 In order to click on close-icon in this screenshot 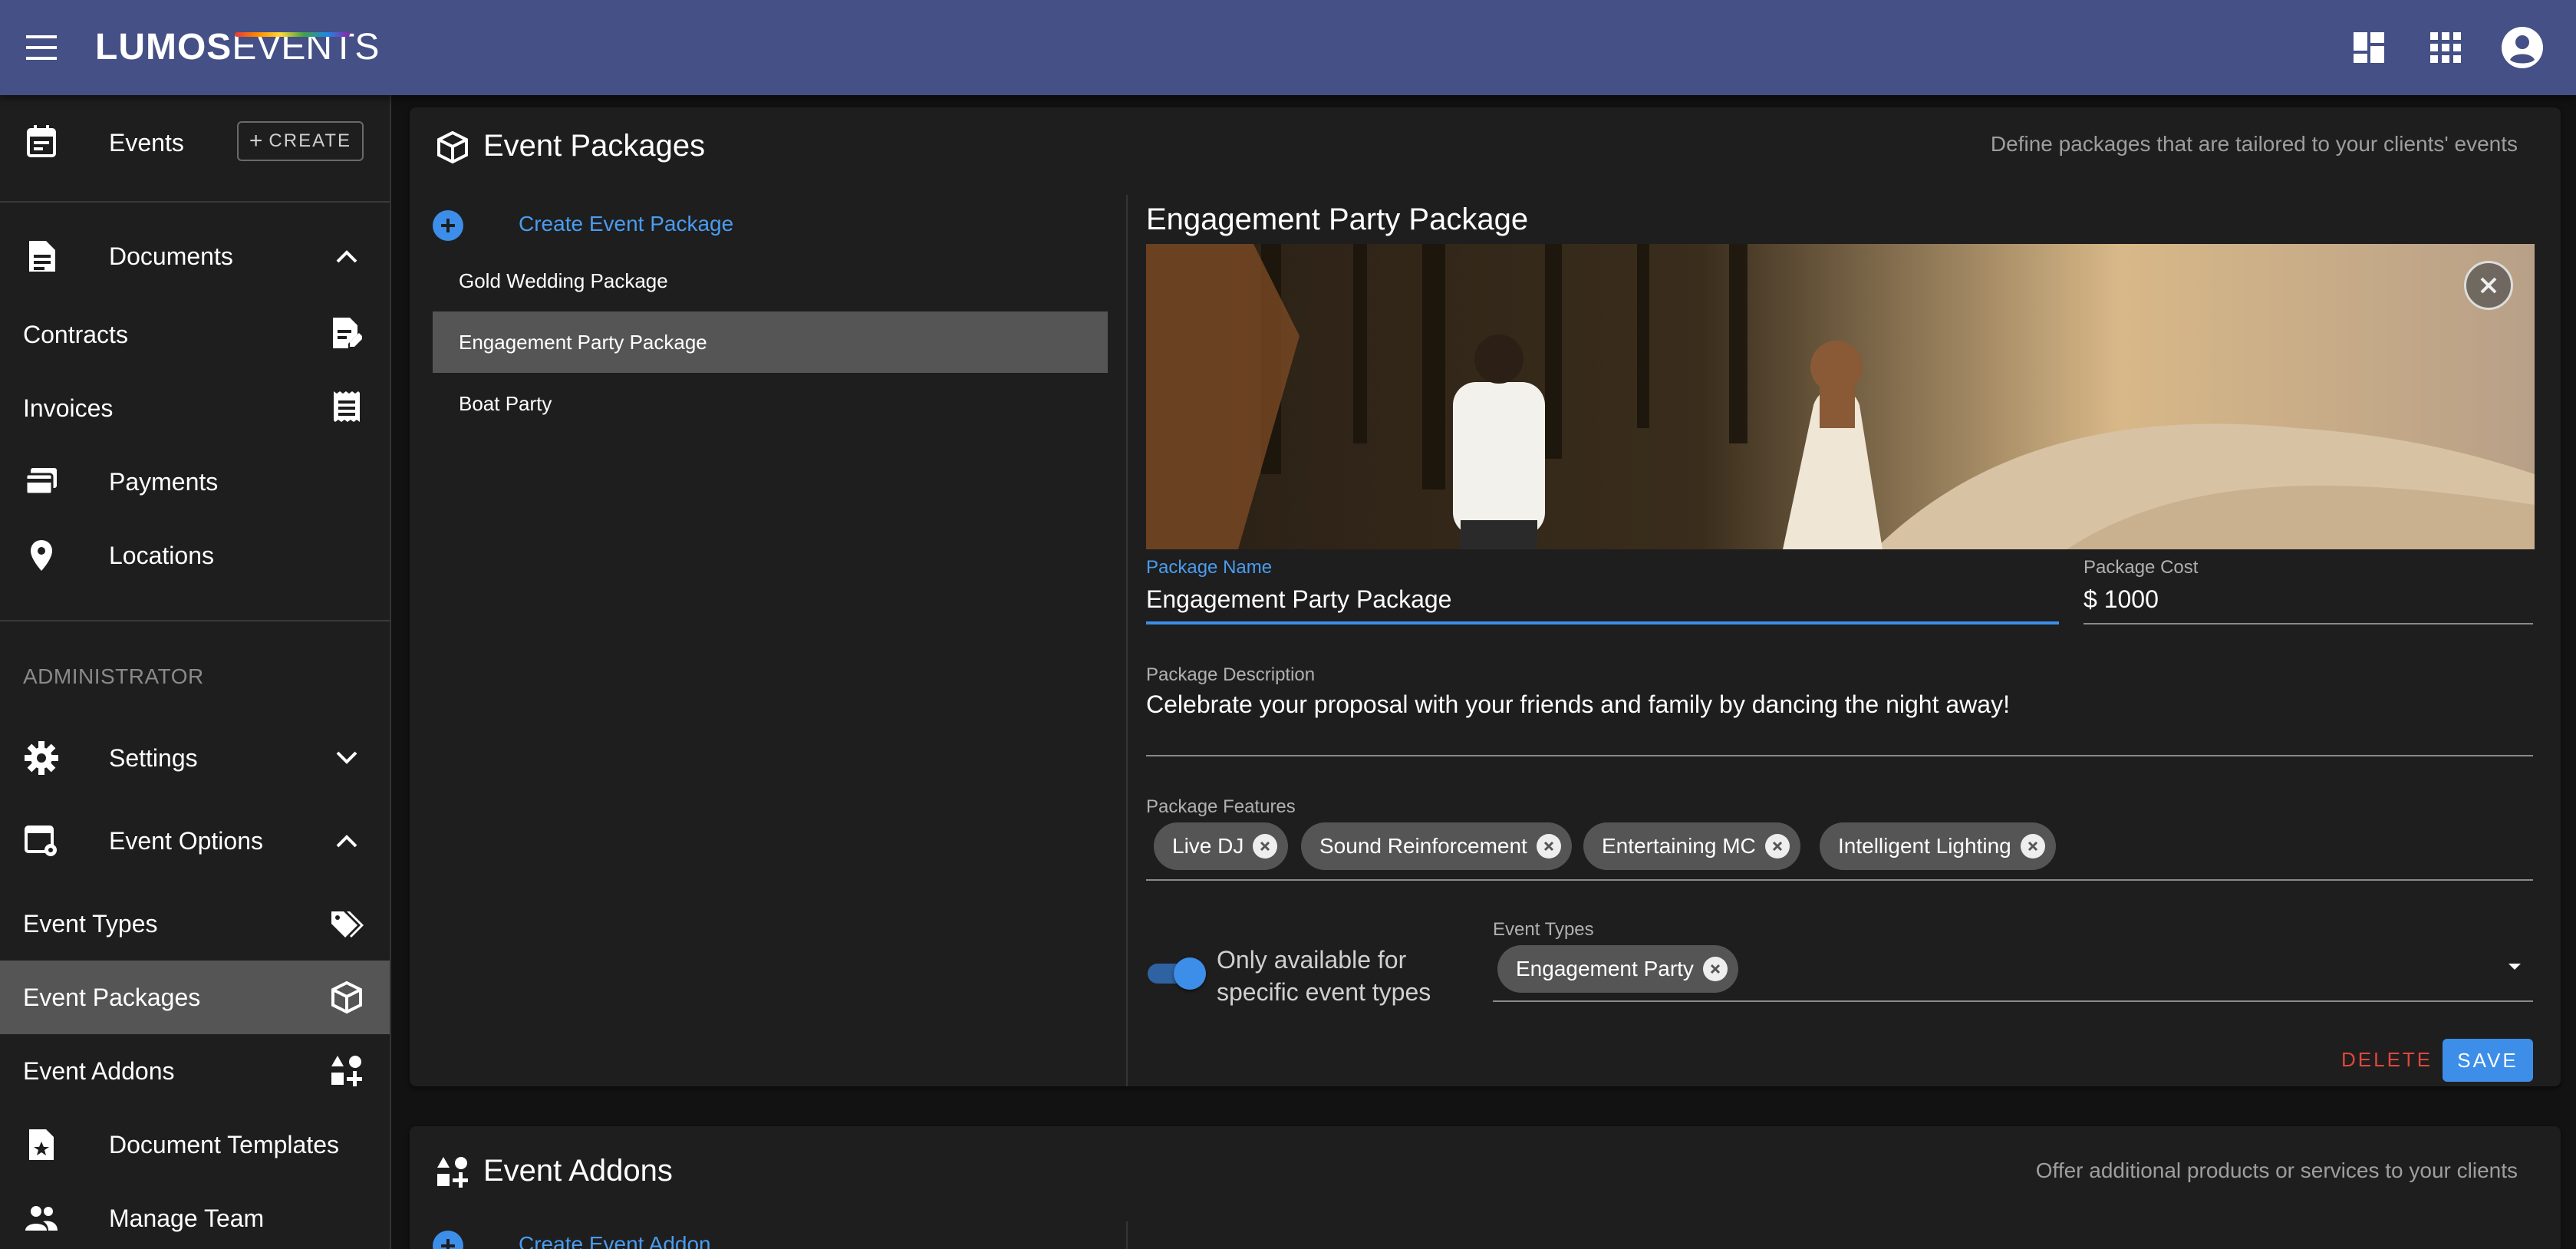, I will do `click(2488, 285)`.